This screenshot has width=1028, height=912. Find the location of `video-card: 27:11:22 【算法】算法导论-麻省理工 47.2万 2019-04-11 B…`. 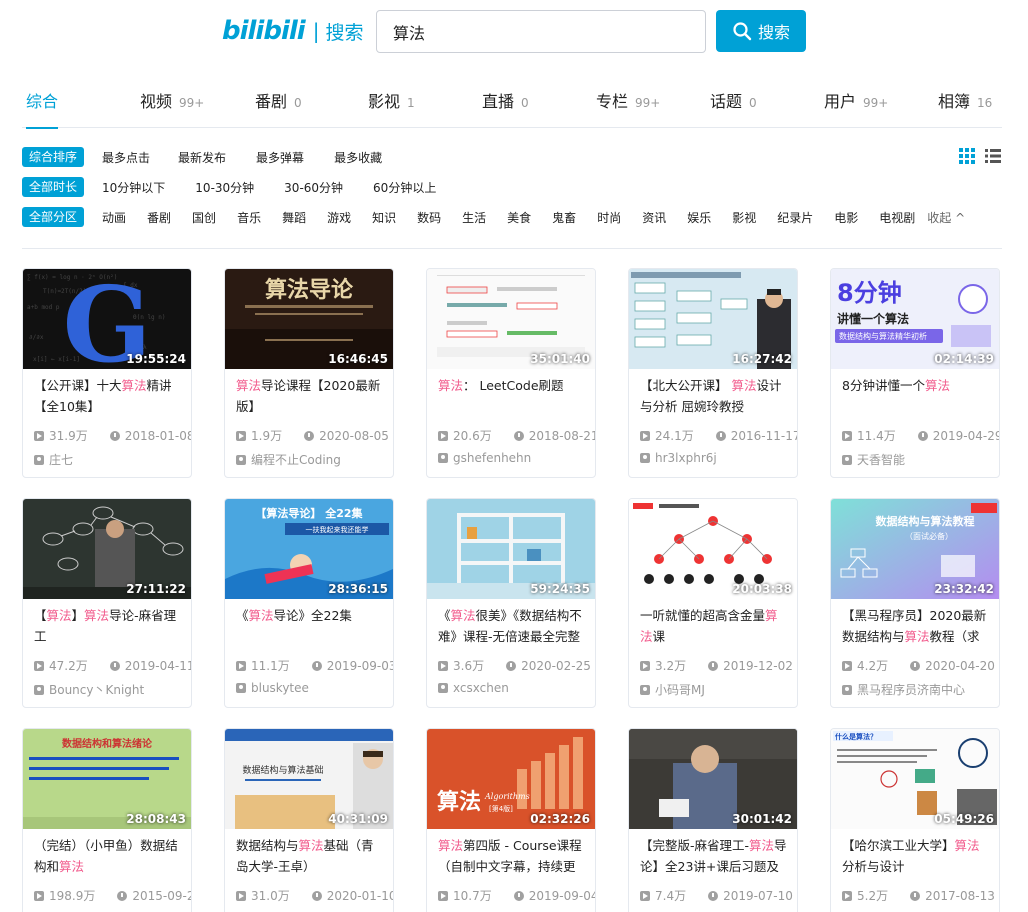

video-card: 27:11:22 【算法】算法导论-麻省理工 47.2万 2019-04-11 B… is located at coordinates (107, 603).